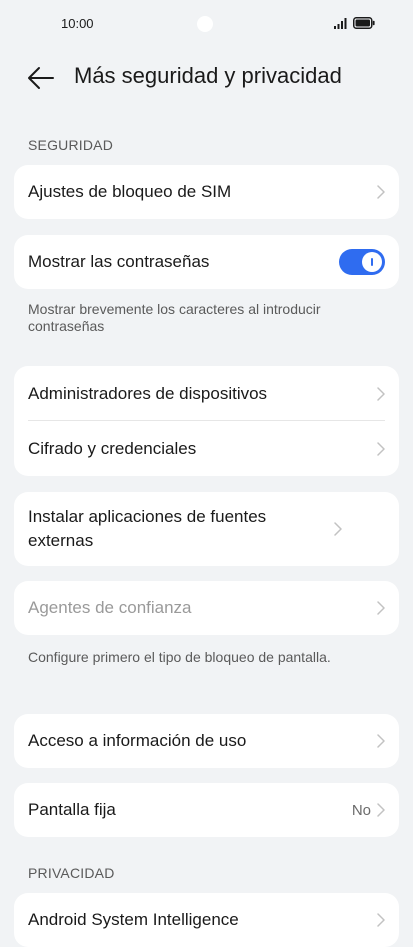 The height and width of the screenshot is (947, 413). I want to click on card-screen-pinning: Pantalla fija No, so click(206, 810).